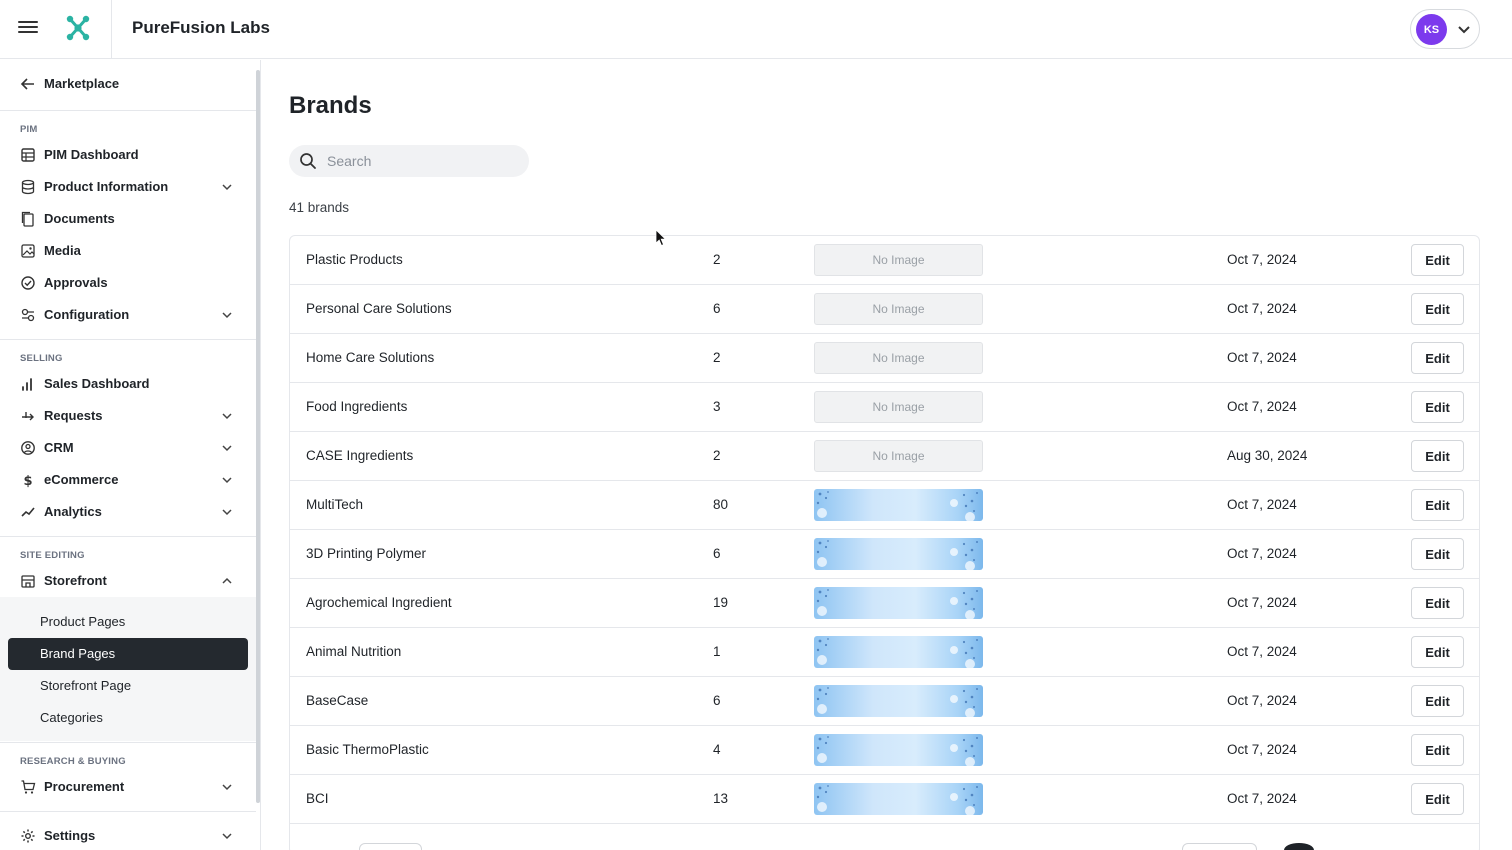 This screenshot has width=1512, height=850. I want to click on sidebar-item-procurement: Procurement, so click(125, 787).